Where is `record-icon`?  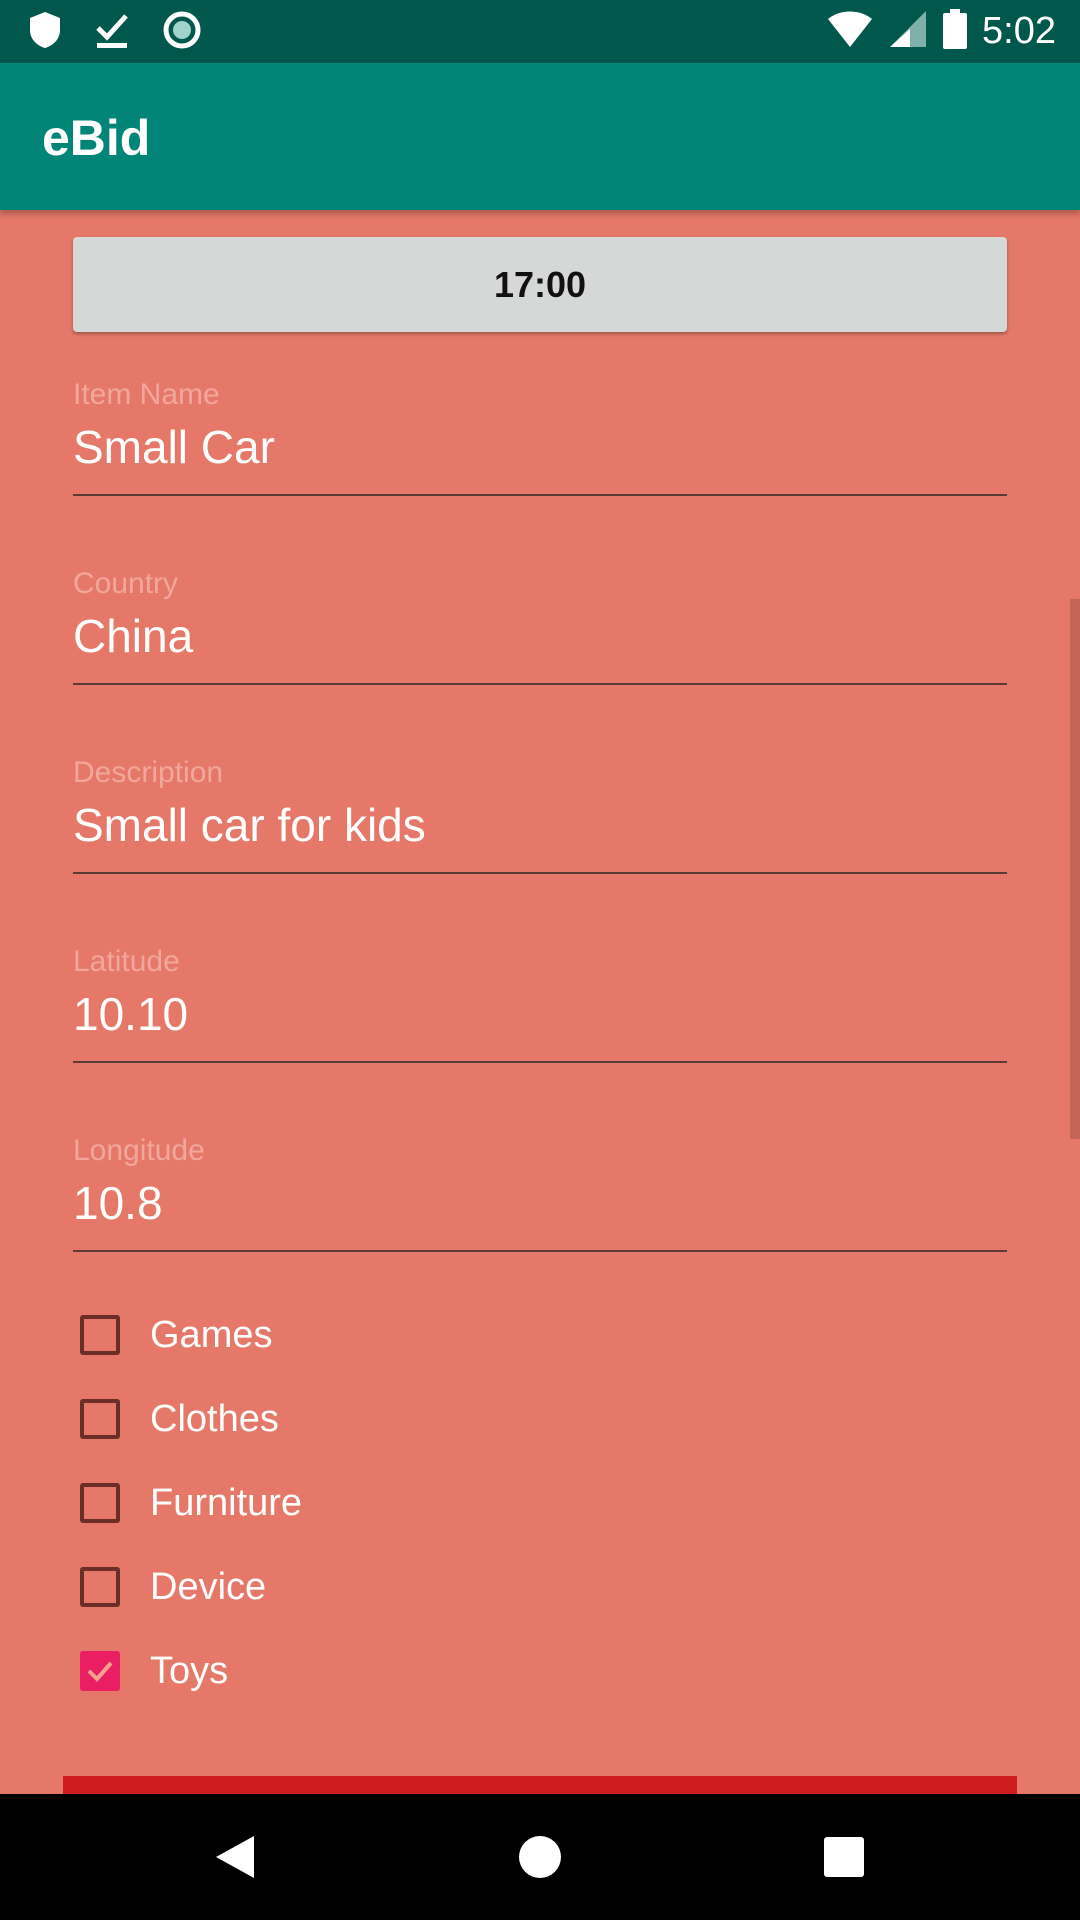 record-icon is located at coordinates (182, 32).